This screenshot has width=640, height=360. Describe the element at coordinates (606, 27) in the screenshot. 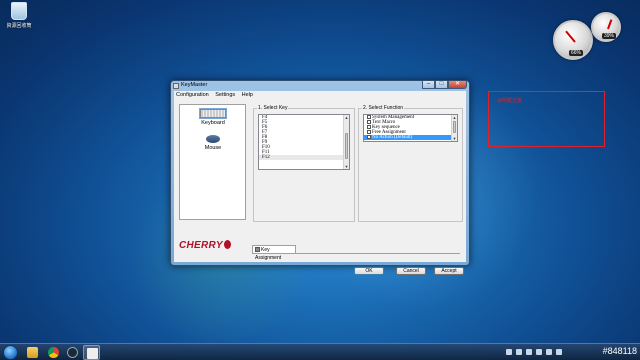

I see `ram-gauge: 39%` at that location.